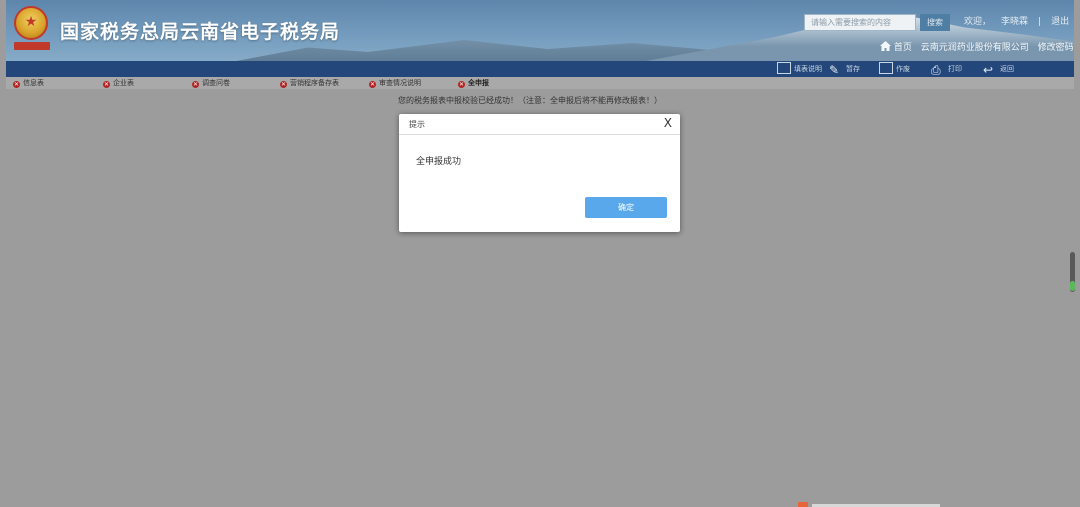 The height and width of the screenshot is (507, 1080). Describe the element at coordinates (439, 162) in the screenshot. I see `dialog-message: 全申报成功` at that location.